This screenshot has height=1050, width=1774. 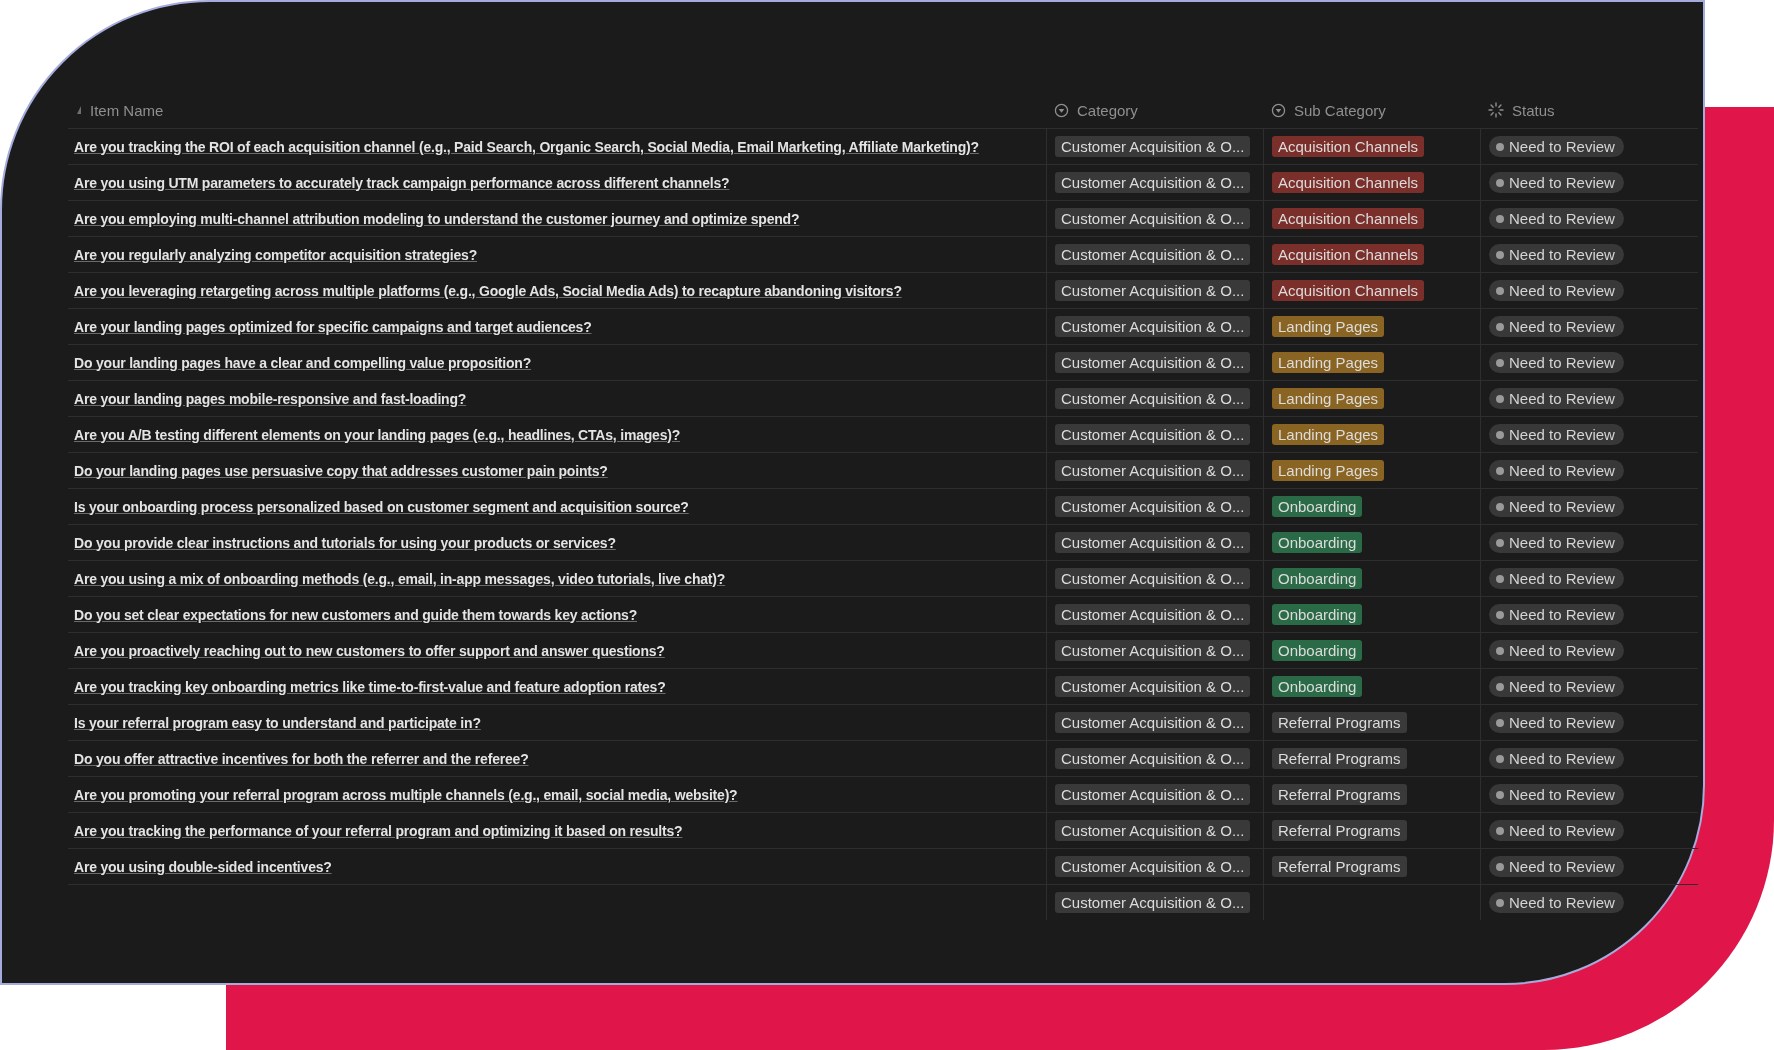 What do you see at coordinates (1496, 110) in the screenshot?
I see `loading-icon` at bounding box center [1496, 110].